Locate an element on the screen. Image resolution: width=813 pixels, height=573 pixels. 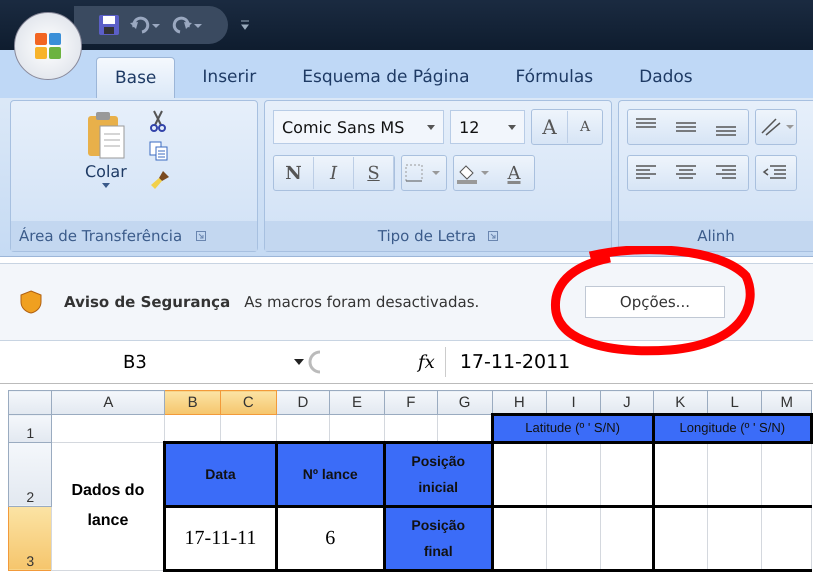
font-style-button: S is located at coordinates (374, 173).